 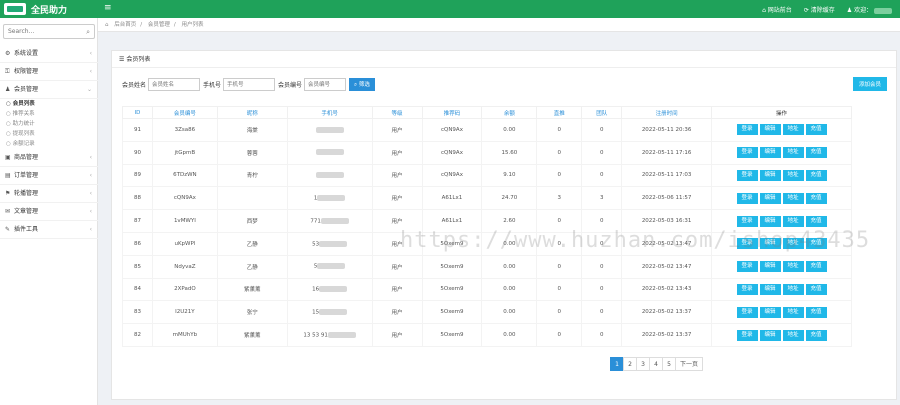 What do you see at coordinates (656, 364) in the screenshot?
I see `page-button: 4` at bounding box center [656, 364].